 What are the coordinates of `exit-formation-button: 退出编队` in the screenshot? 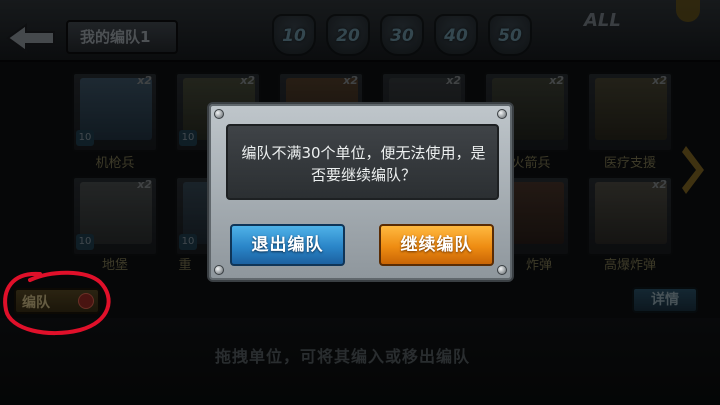 It's located at (287, 245).